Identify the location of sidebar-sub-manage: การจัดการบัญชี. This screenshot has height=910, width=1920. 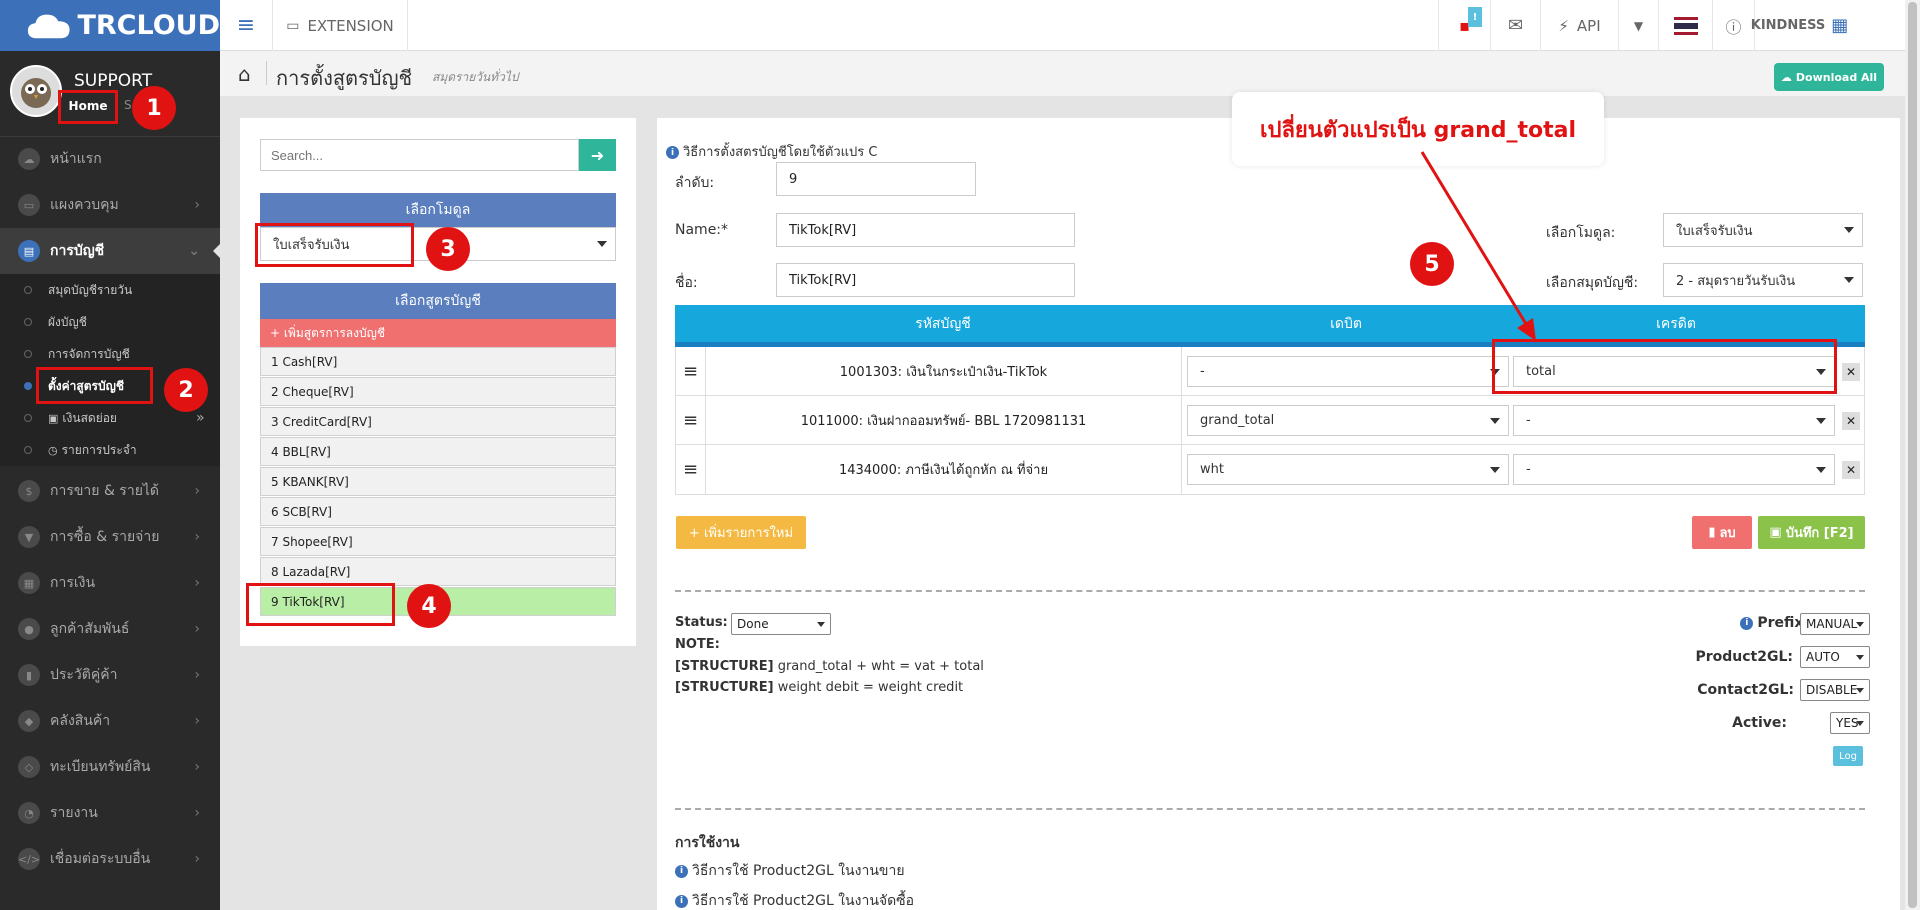
(110, 354).